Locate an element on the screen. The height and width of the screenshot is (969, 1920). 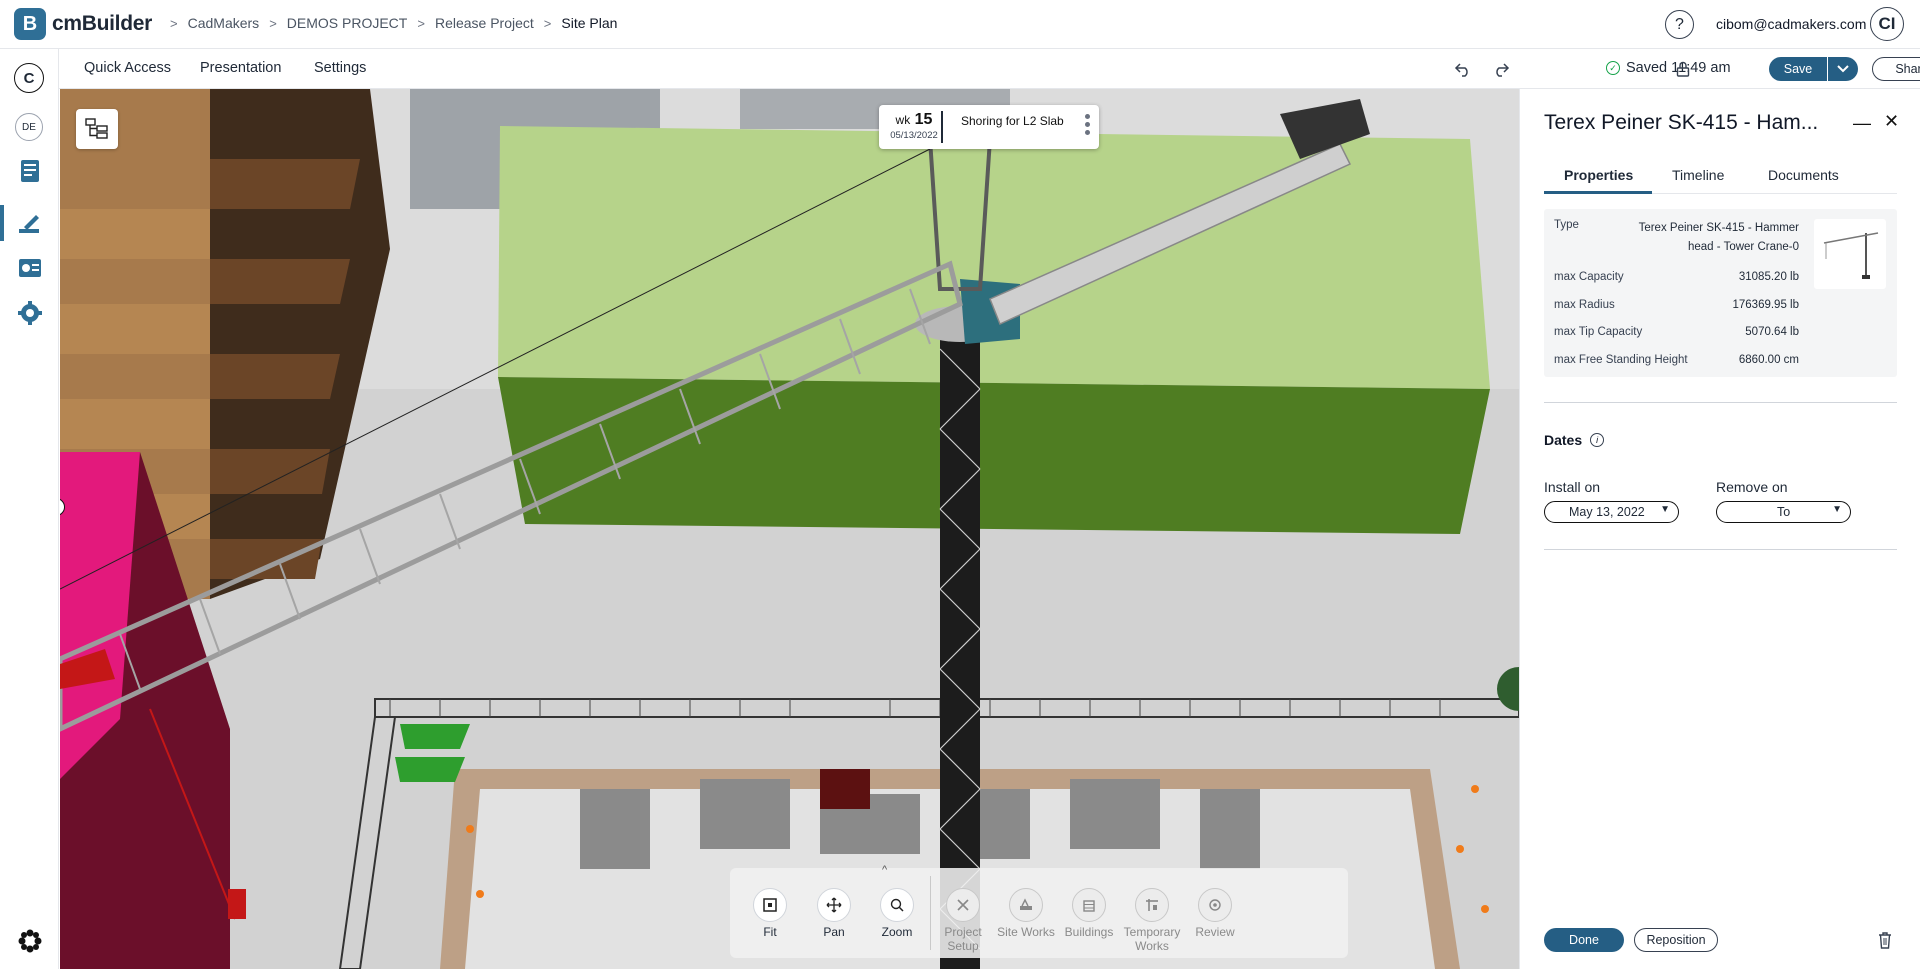
fit-icon is located at coordinates (770, 905).